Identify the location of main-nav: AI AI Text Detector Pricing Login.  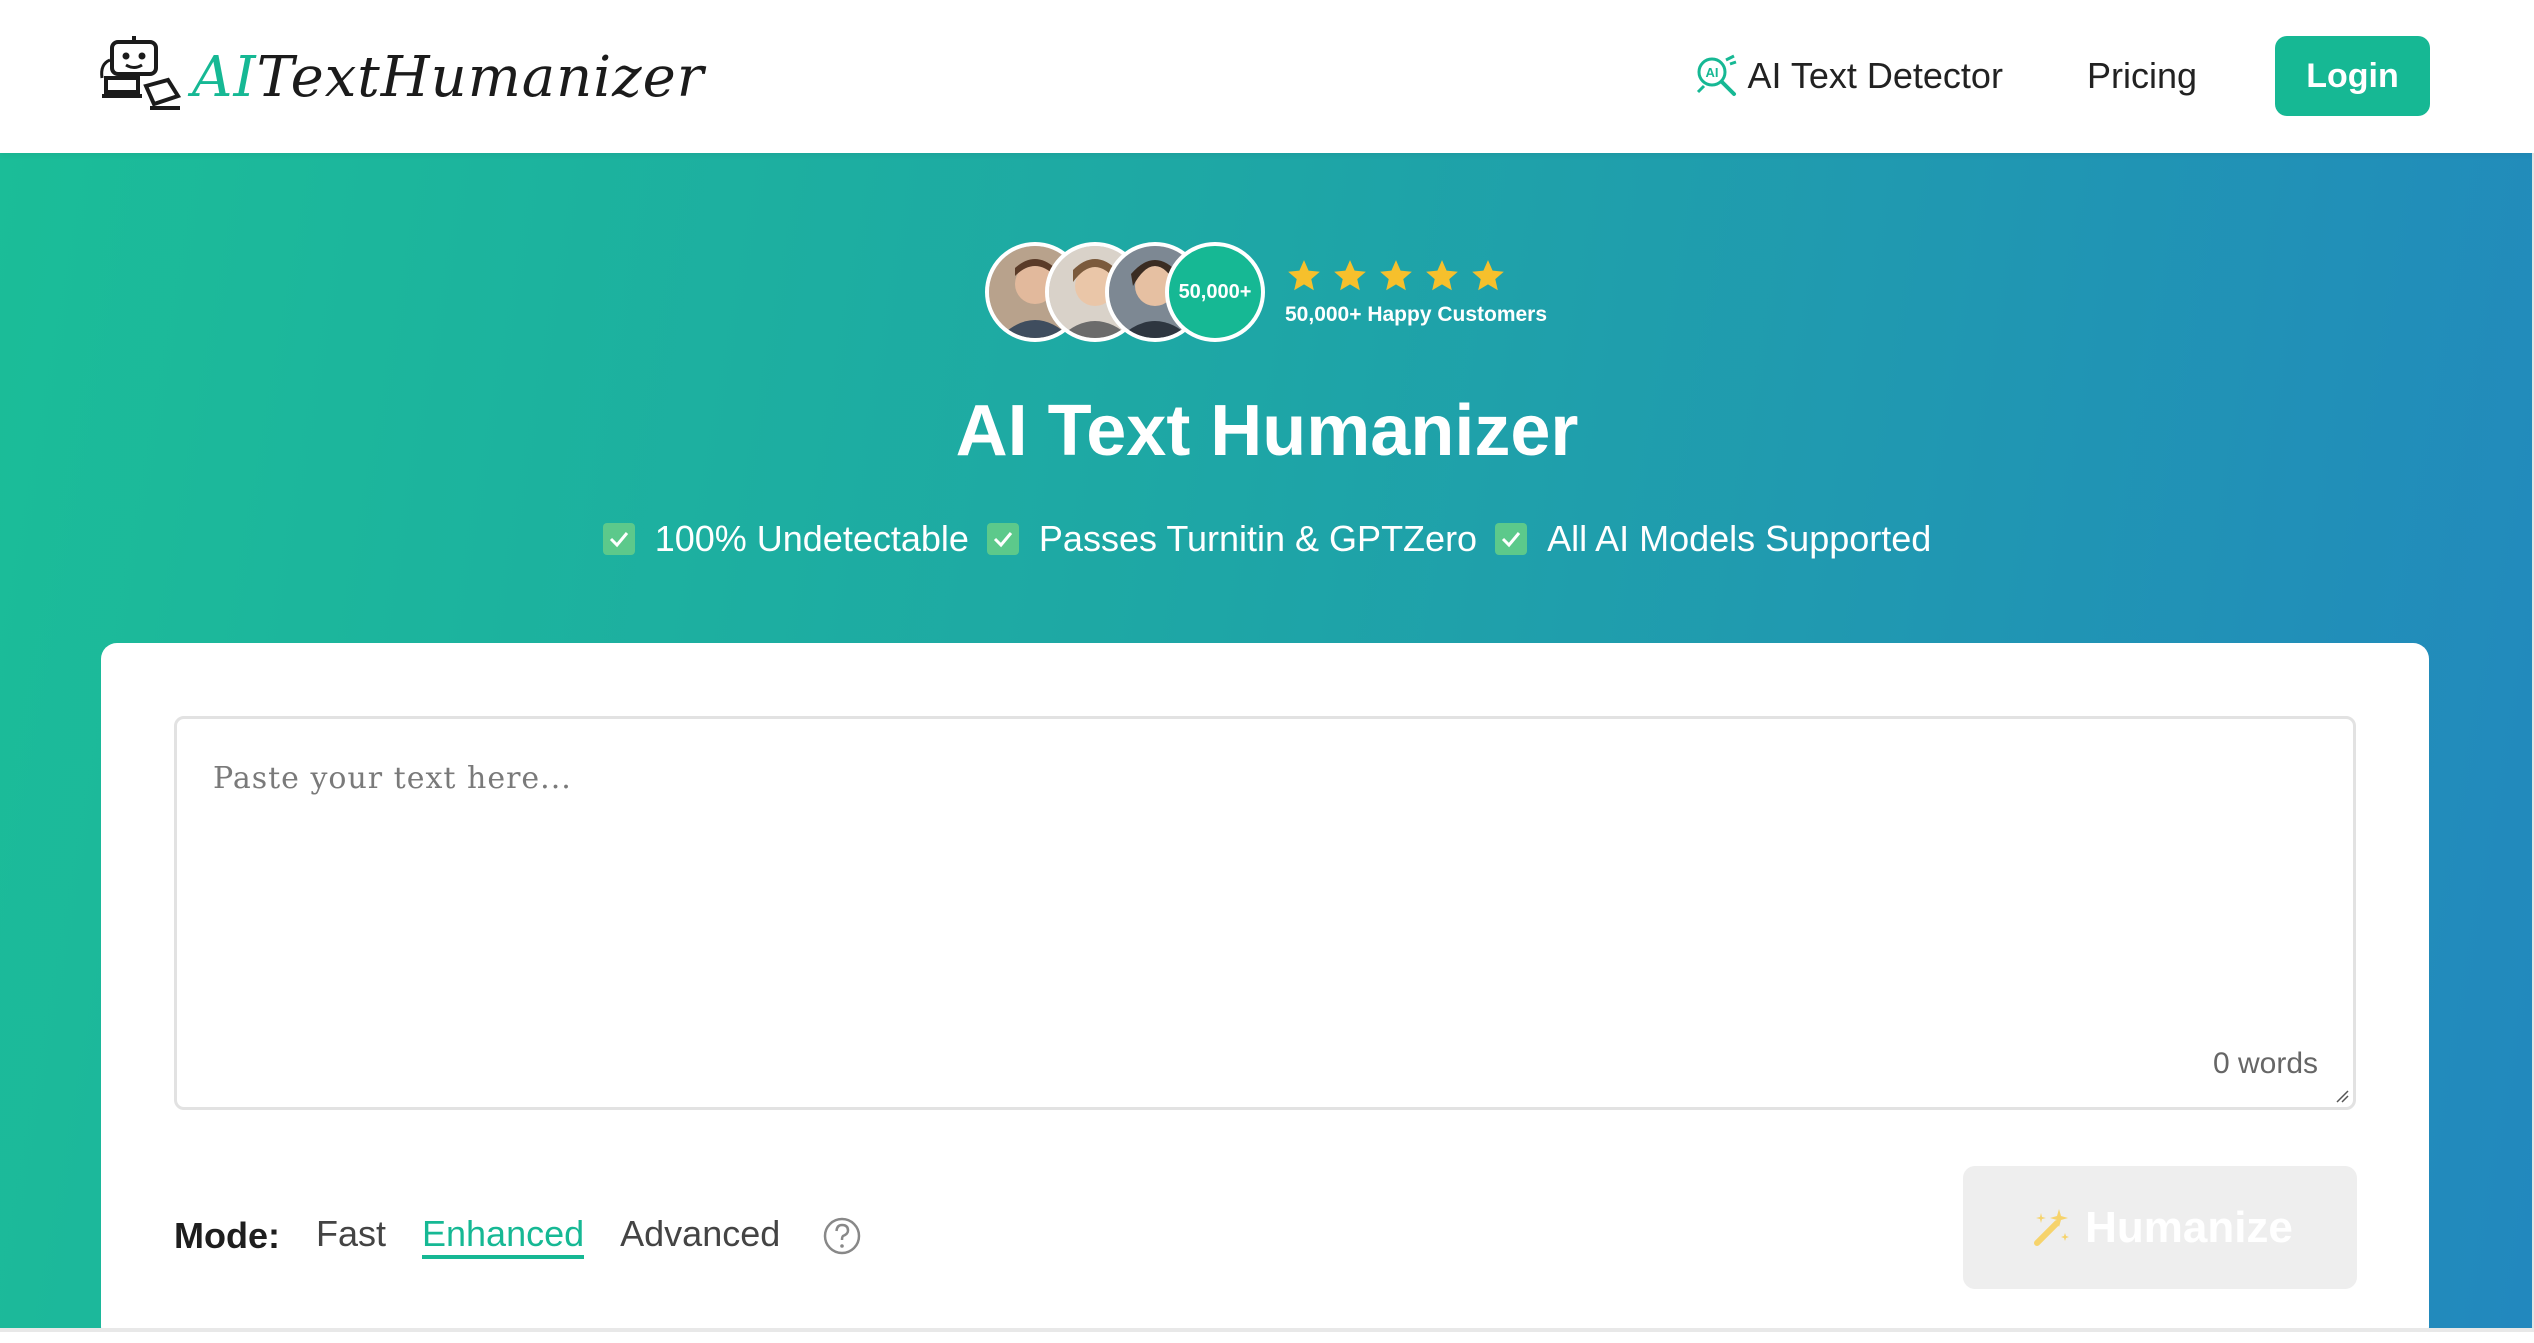
(2062, 76).